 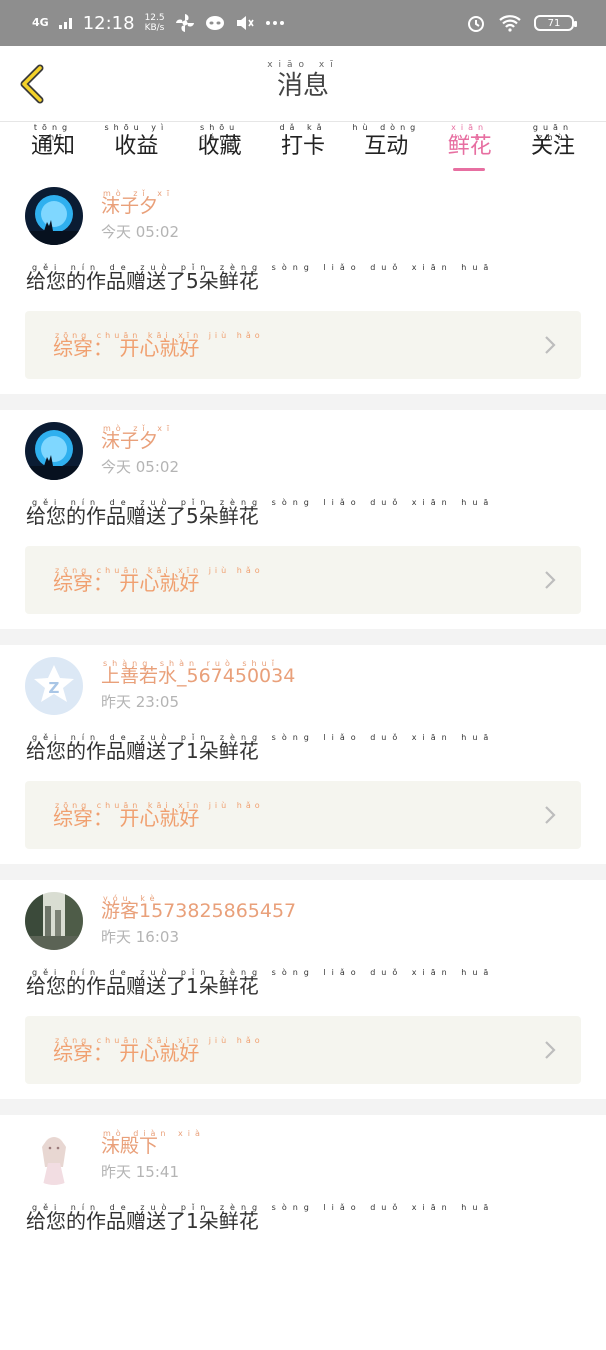 I want to click on message-time: 昨天 16:03, so click(x=140, y=937).